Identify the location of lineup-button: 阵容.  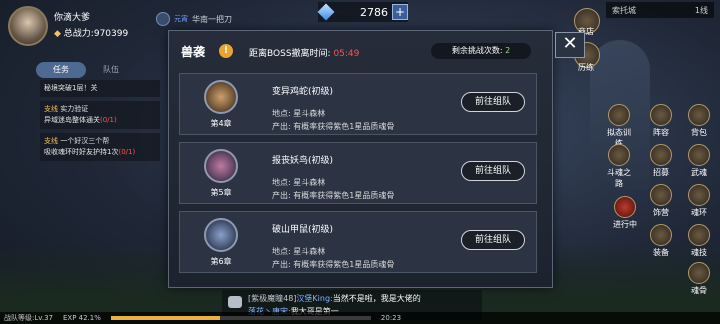
(661, 121).